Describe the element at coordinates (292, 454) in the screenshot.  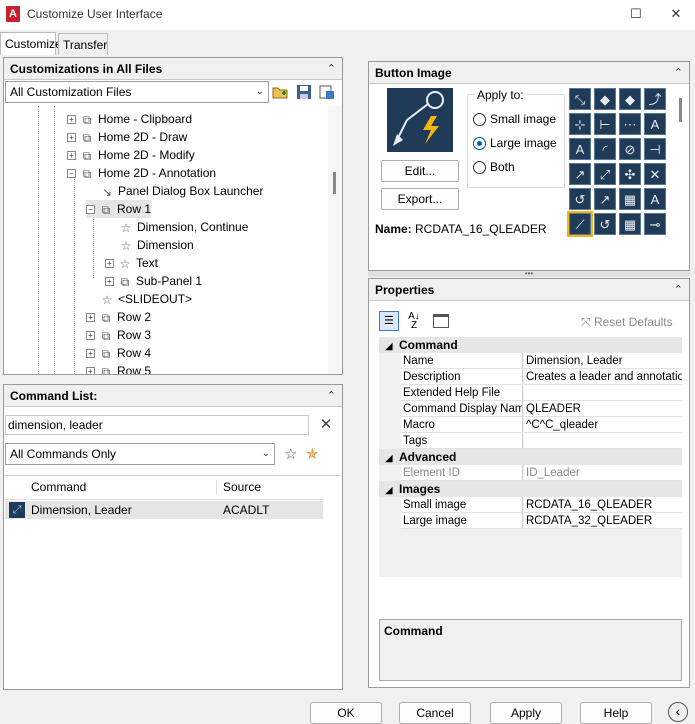
I see `new-command-icon: ☆` at that location.